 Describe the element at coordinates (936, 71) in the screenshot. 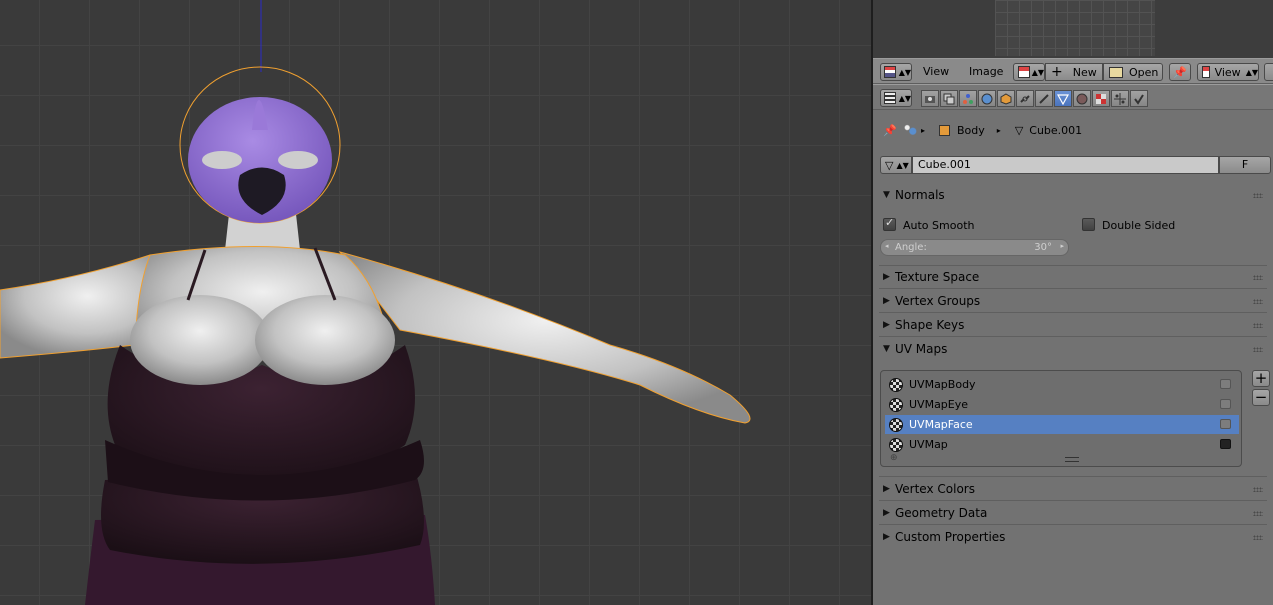

I see `menu-view: View` at that location.